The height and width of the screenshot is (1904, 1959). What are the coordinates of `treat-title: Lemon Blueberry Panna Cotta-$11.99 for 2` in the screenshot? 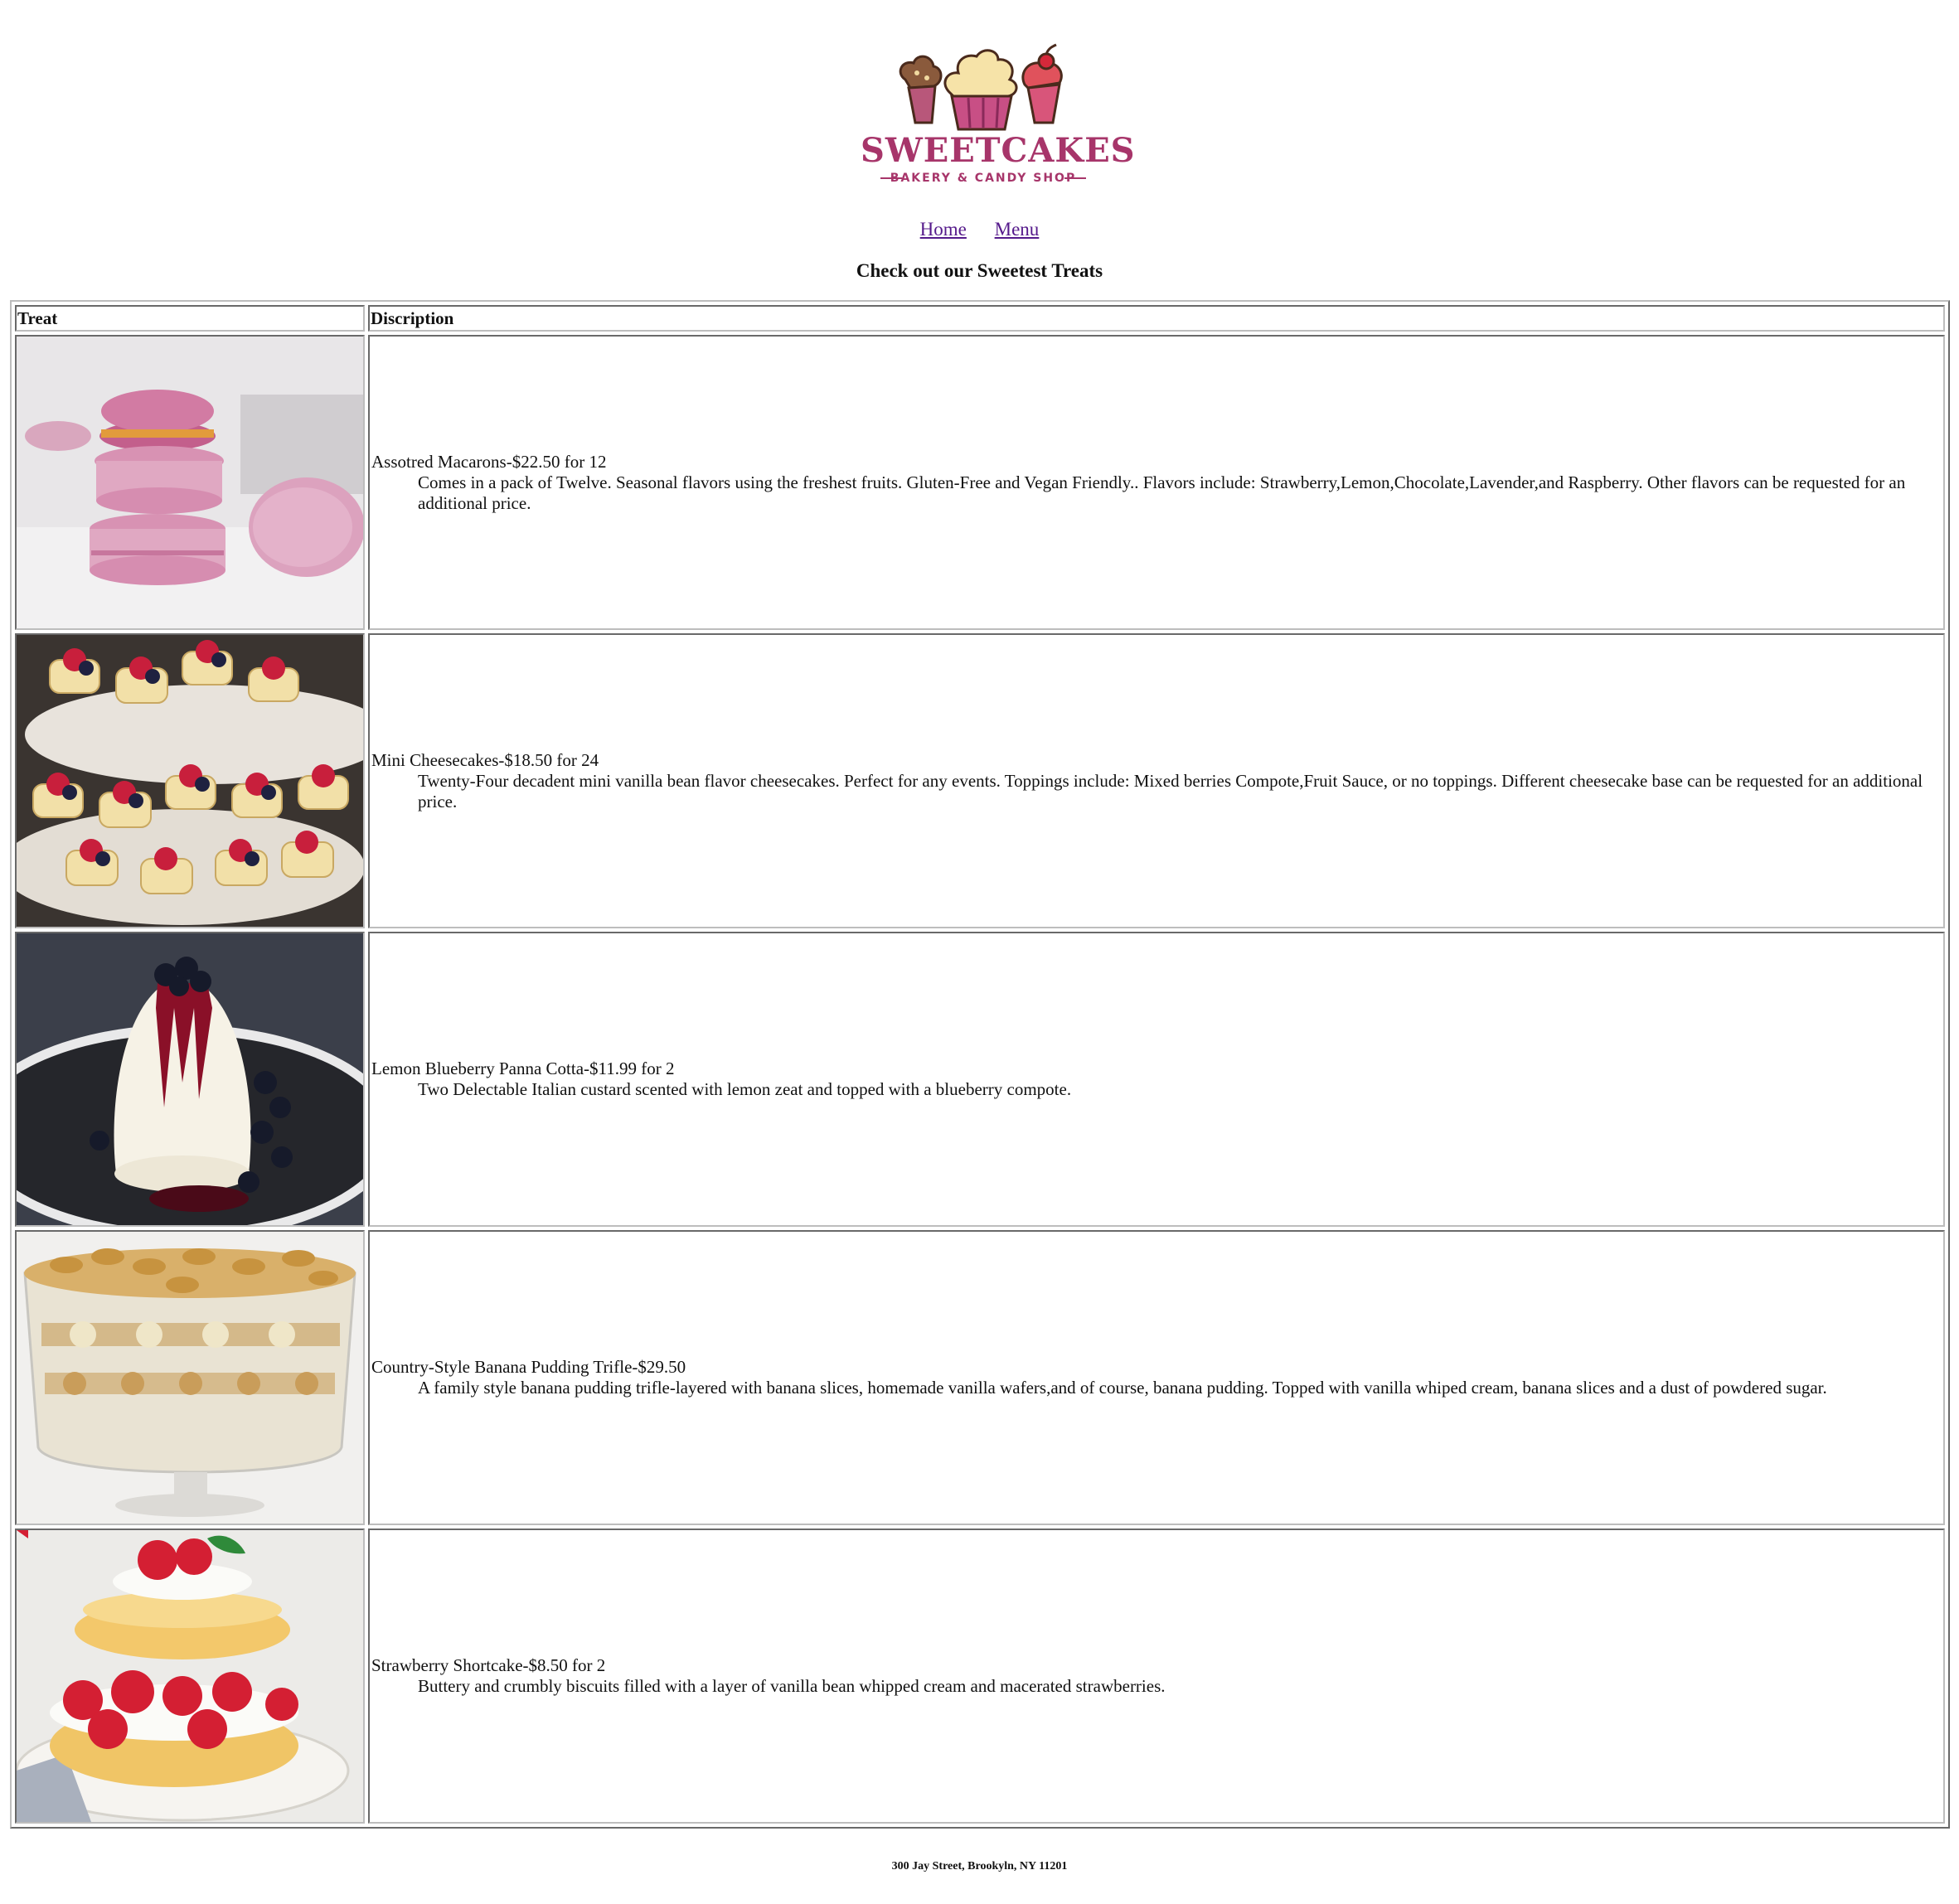 It's located at (523, 1068).